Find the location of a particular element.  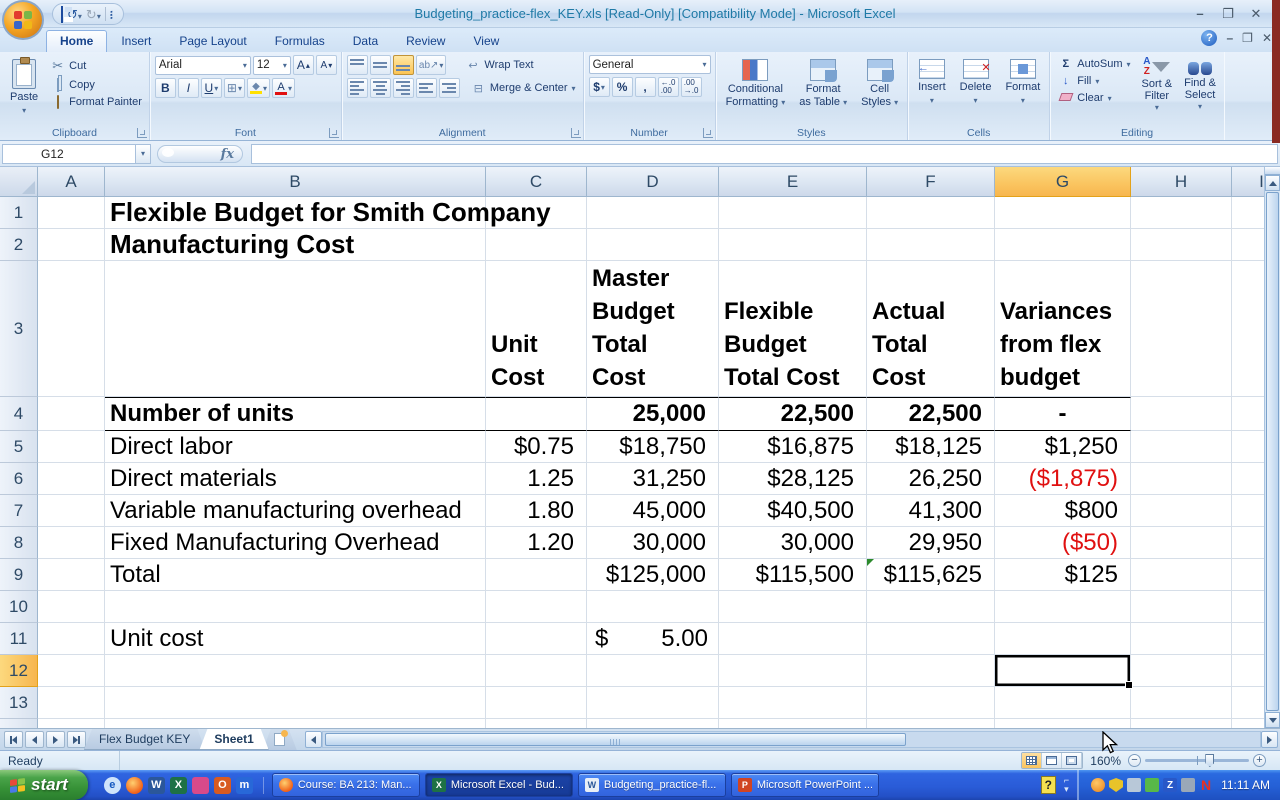

cell-H10 is located at coordinates (1181, 607).